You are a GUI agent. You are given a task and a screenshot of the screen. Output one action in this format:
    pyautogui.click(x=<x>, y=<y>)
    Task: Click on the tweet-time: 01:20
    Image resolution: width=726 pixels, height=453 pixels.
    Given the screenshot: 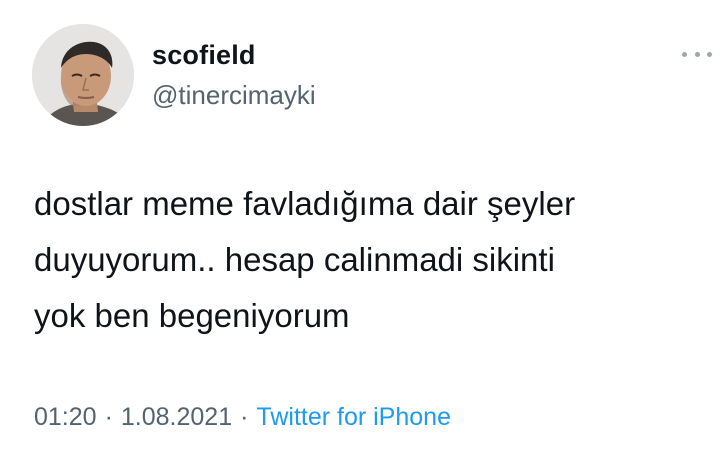 What is the action you would take?
    pyautogui.click(x=65, y=417)
    